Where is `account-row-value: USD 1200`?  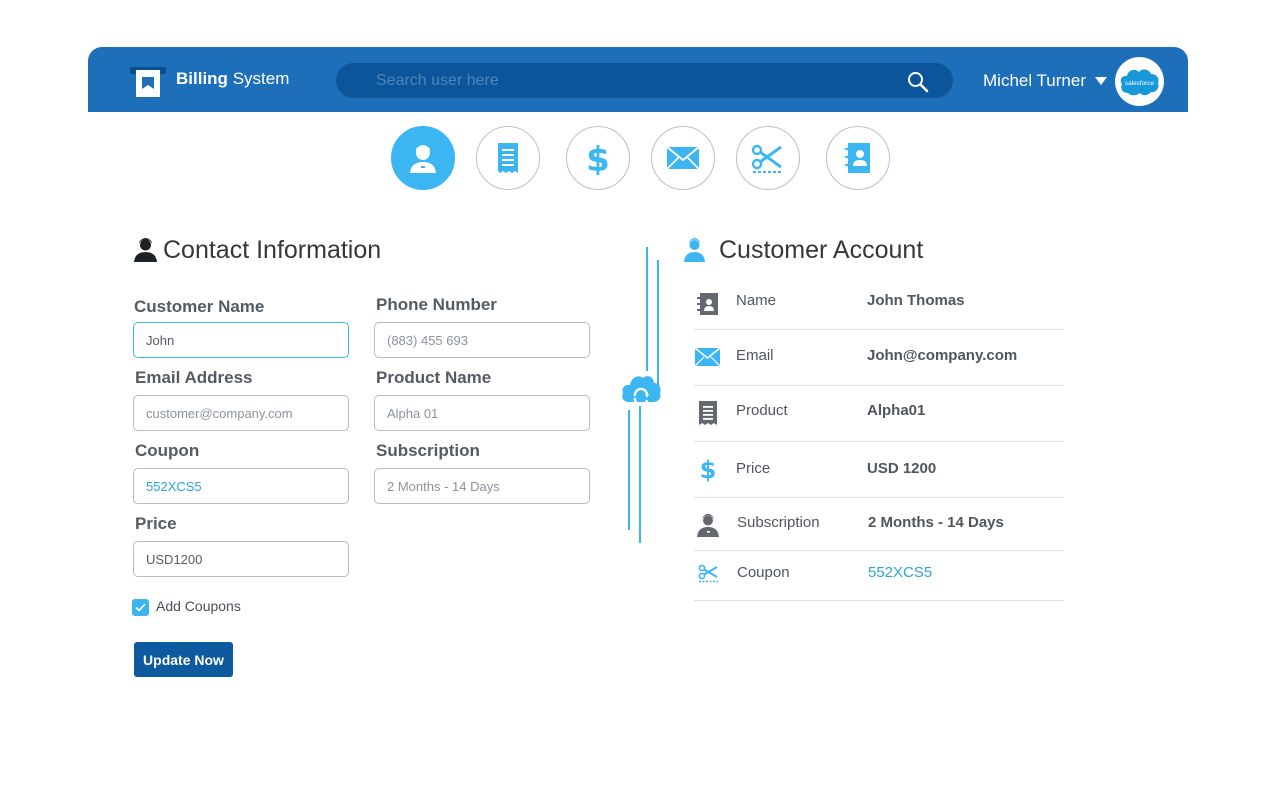
account-row-value: USD 1200 is located at coordinates (902, 468).